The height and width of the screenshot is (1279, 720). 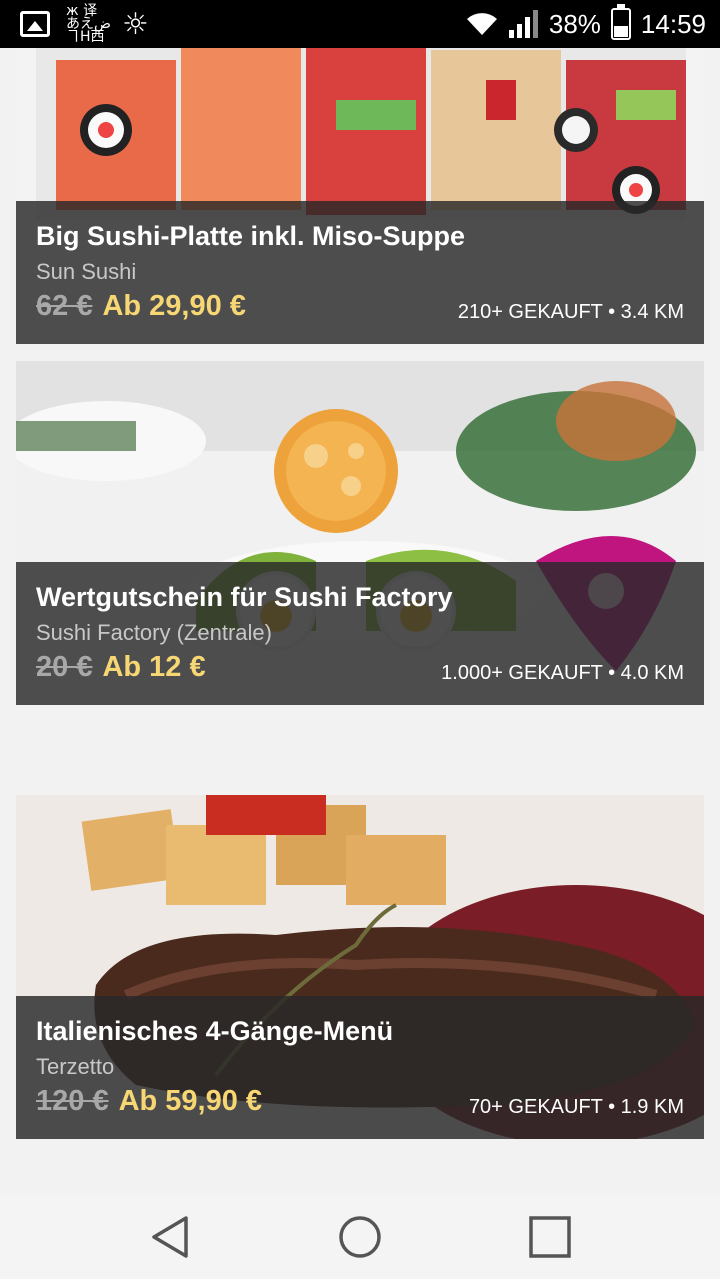 What do you see at coordinates (190, 1101) in the screenshot?
I see `deal-price: Ab 59,90 €` at bounding box center [190, 1101].